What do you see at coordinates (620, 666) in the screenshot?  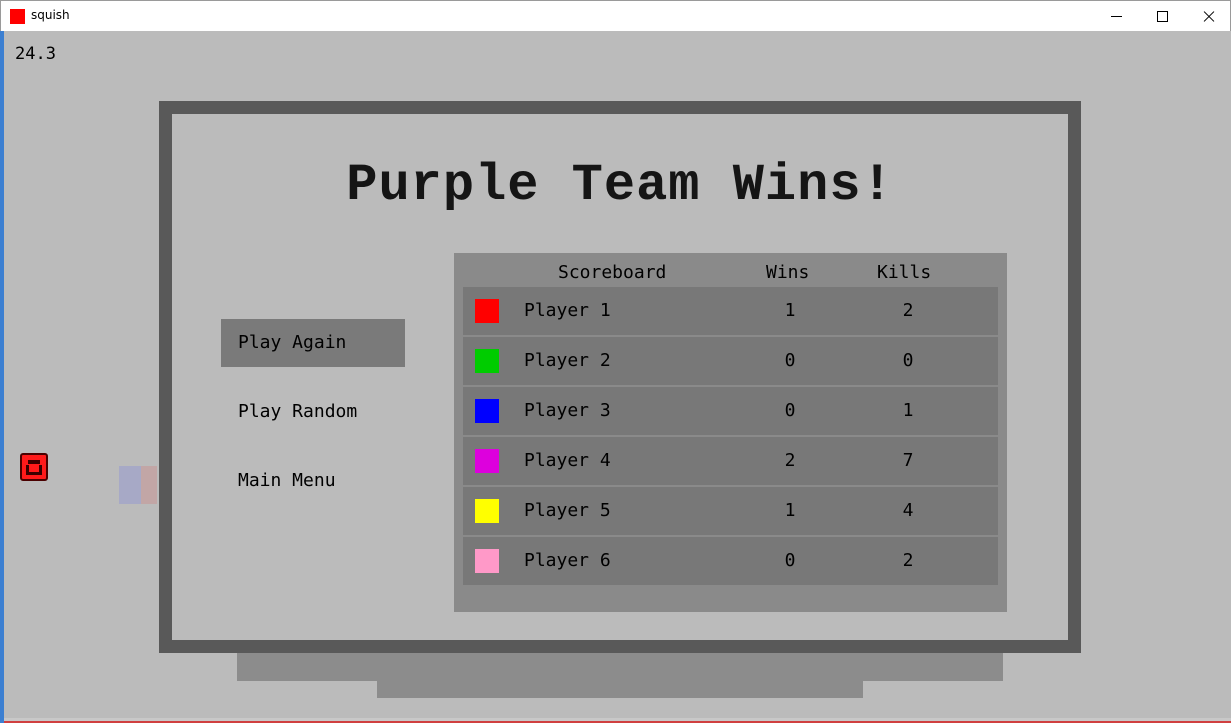 I see `dialog-base-platform` at bounding box center [620, 666].